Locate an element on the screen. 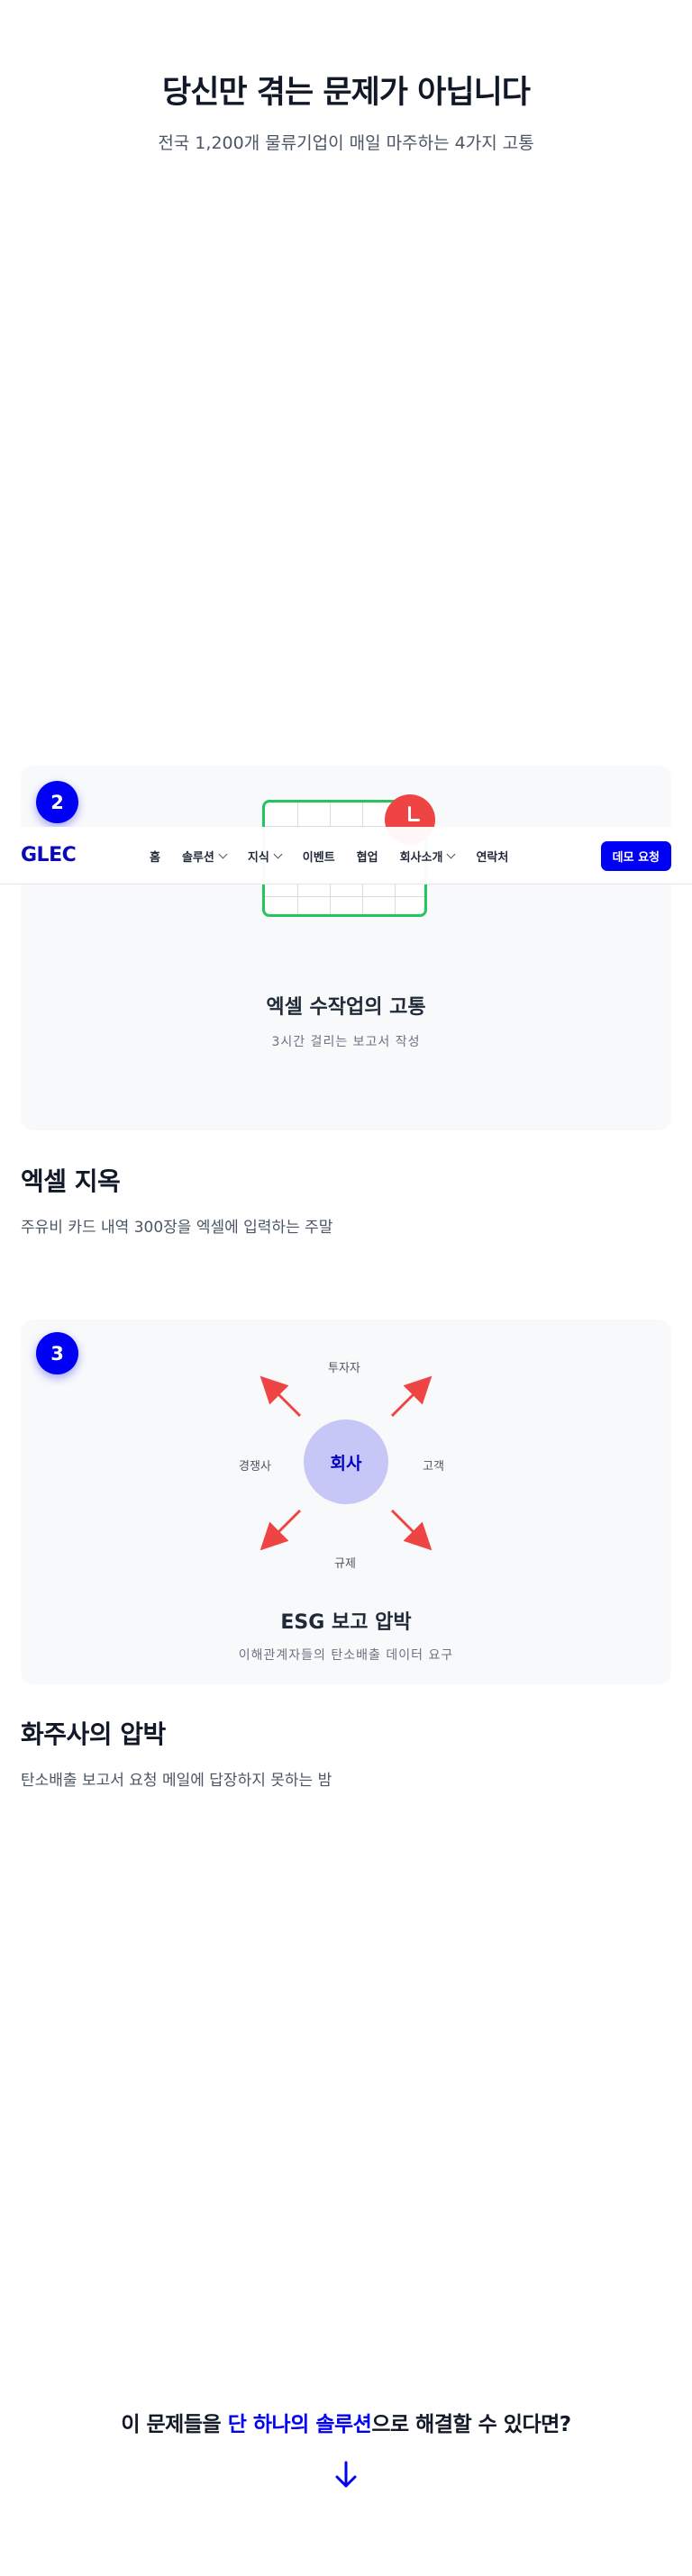 This screenshot has height=2576, width=692. problem-card-2: 2 엑셀 수작업의 고통 3시간 걸리는 보고서 작성 is located at coordinates (346, 948).